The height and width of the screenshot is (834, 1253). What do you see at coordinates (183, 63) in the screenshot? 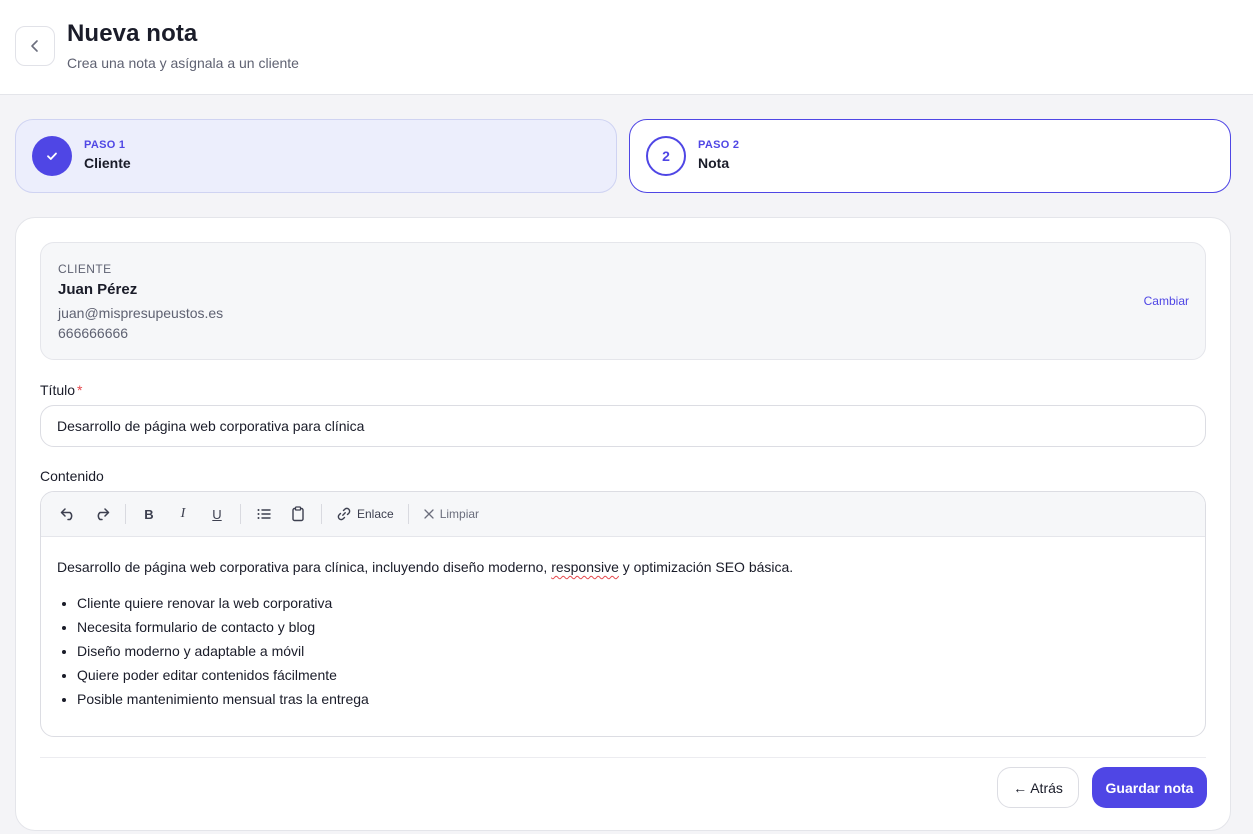
I see `page-subtitle: Crea una nota y asígnala a un cliente` at bounding box center [183, 63].